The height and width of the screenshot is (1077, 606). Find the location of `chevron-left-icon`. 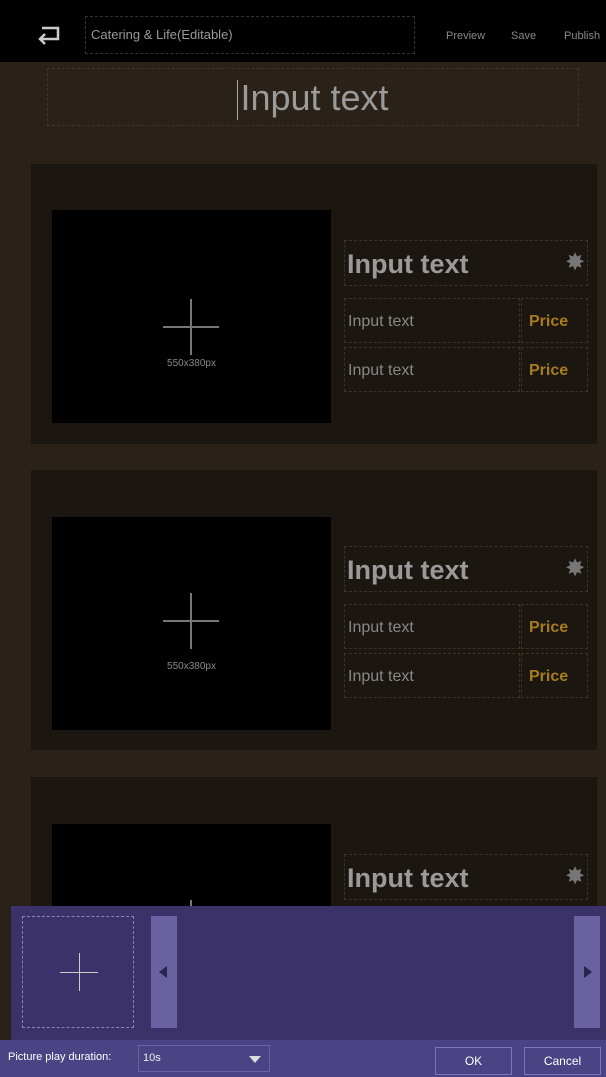

chevron-left-icon is located at coordinates (163, 972).